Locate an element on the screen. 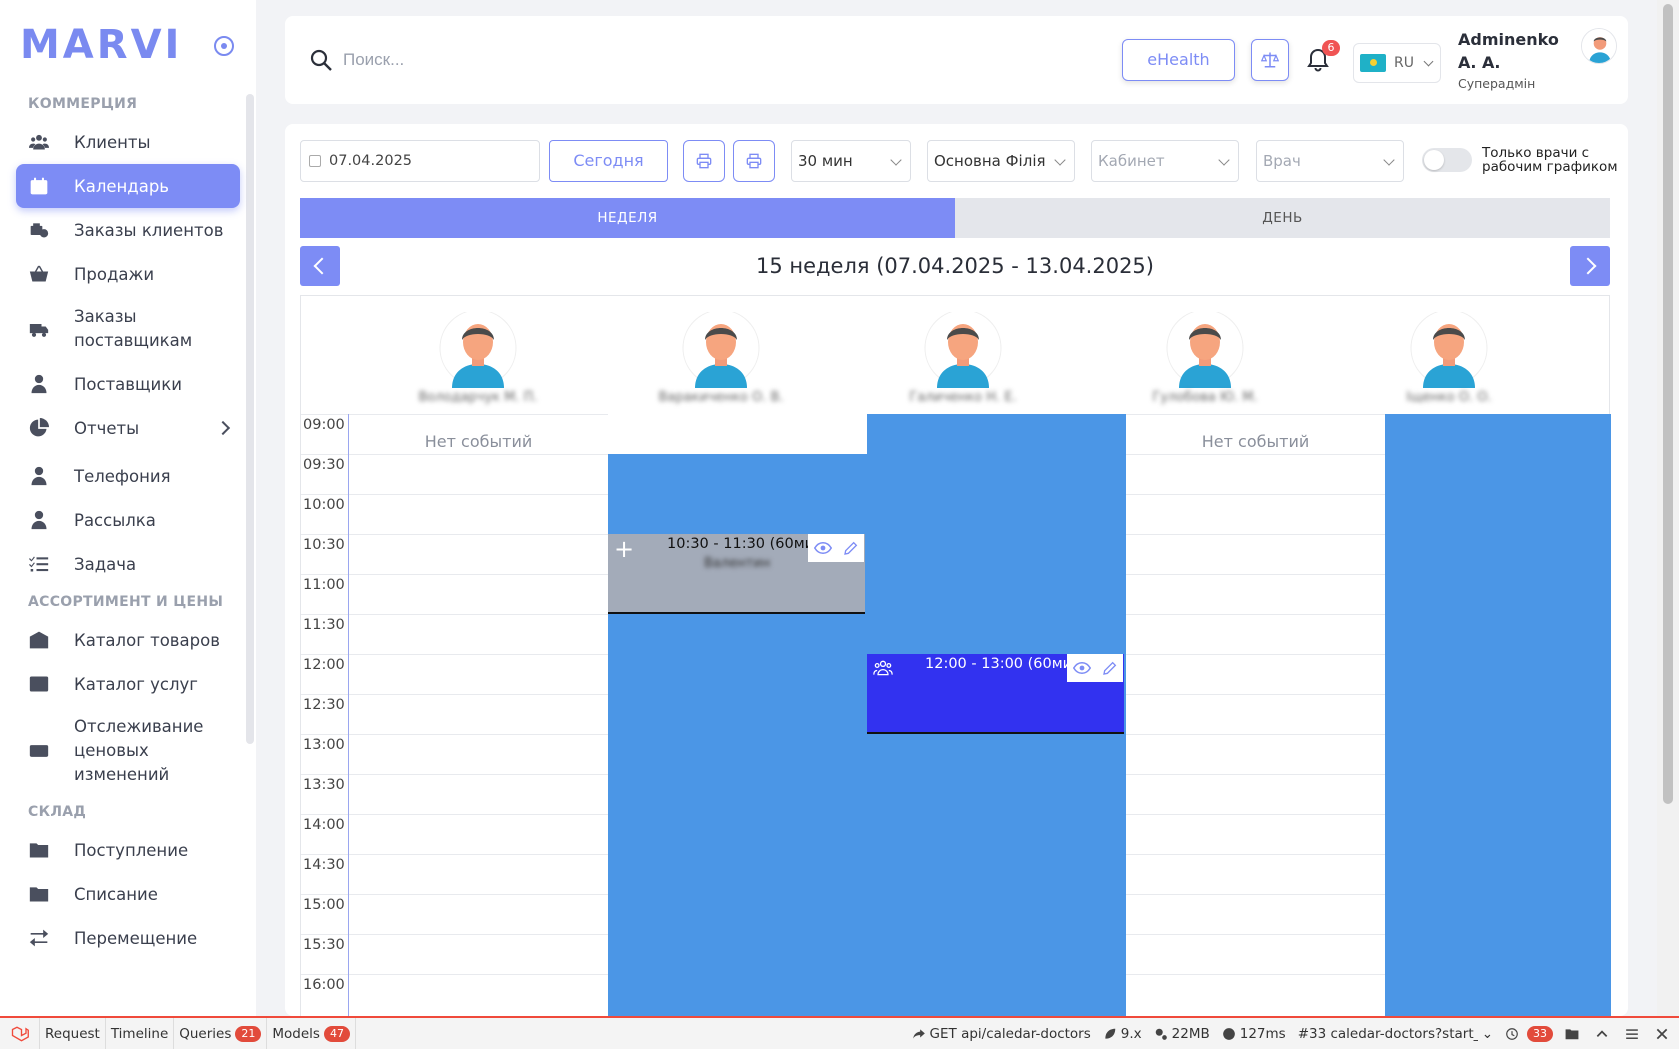  debug-history: 33 is located at coordinates (1529, 1033).